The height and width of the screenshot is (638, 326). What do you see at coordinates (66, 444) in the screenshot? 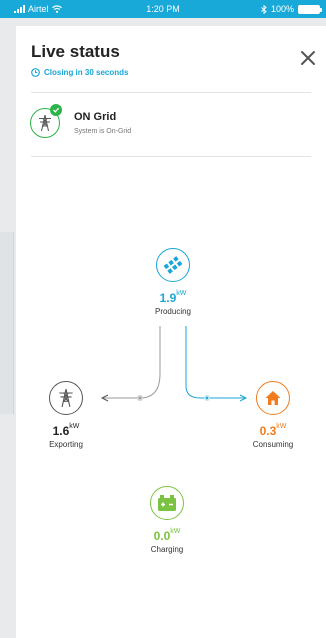
I see `grid-label: Exporting` at bounding box center [66, 444].